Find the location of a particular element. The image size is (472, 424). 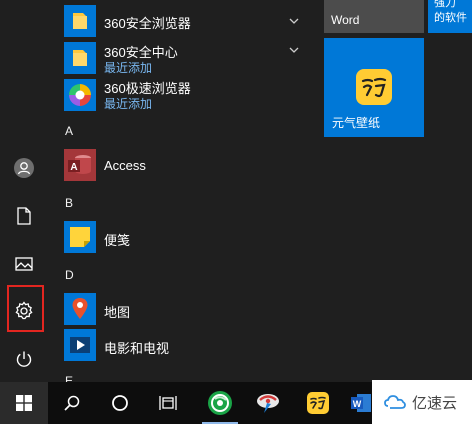

yuanqi-tile-label: 元气壁纸 is located at coordinates (356, 123).